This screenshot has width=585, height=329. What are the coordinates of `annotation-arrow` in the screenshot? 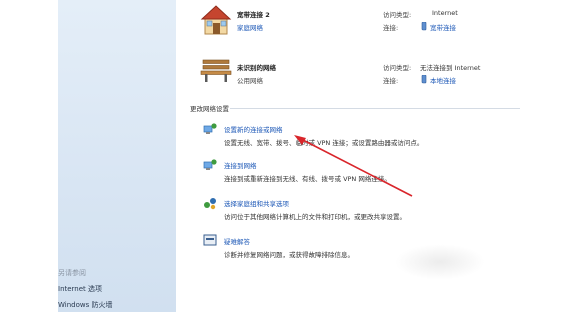 It's located at (353, 166).